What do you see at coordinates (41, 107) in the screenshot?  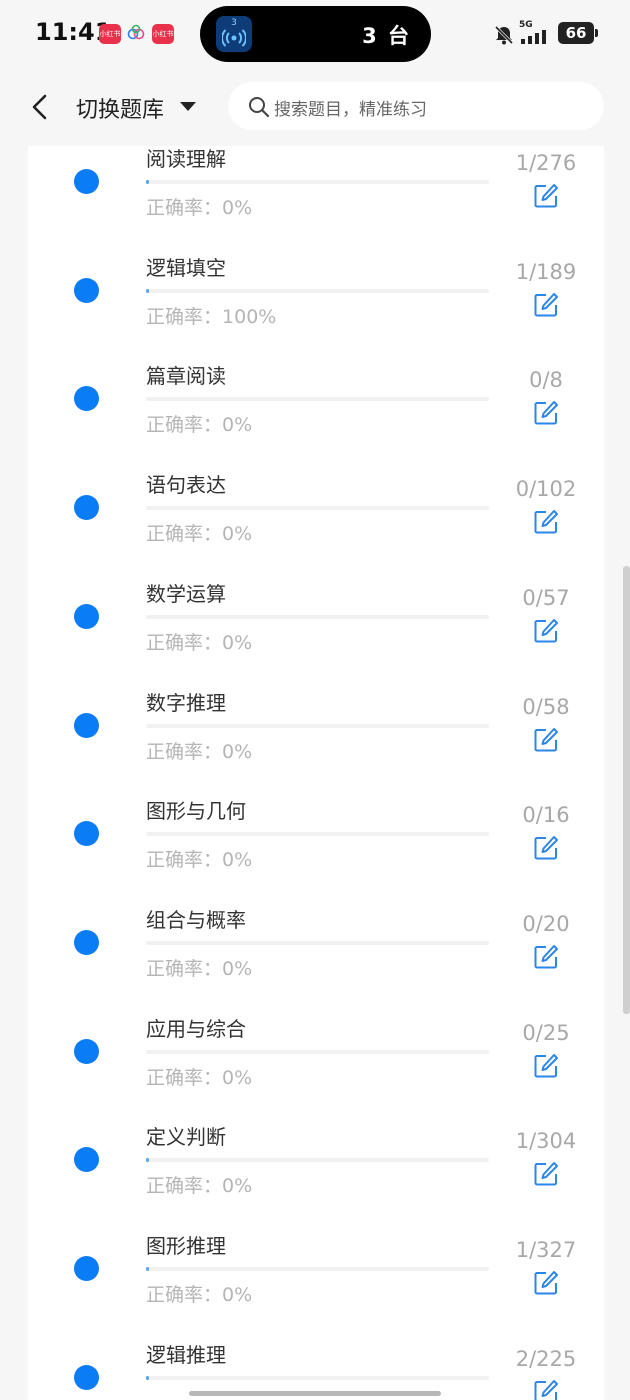 I see `back-button` at bounding box center [41, 107].